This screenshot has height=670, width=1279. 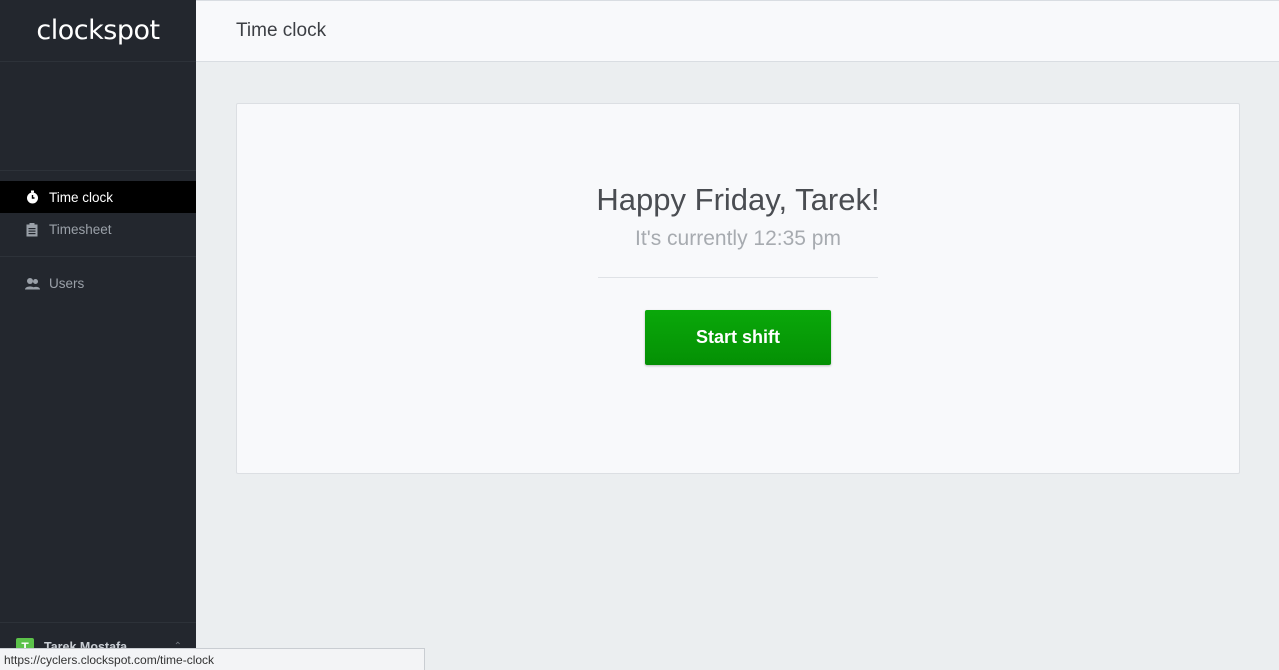 I want to click on sidebar-nav: Time clock Timesheet Users, so click(x=98, y=235).